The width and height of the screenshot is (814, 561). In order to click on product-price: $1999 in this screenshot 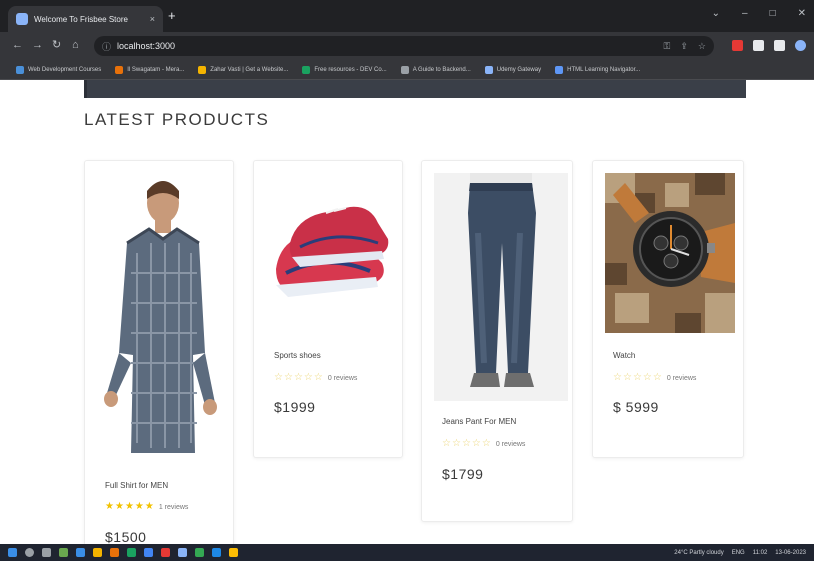, I will do `click(295, 407)`.